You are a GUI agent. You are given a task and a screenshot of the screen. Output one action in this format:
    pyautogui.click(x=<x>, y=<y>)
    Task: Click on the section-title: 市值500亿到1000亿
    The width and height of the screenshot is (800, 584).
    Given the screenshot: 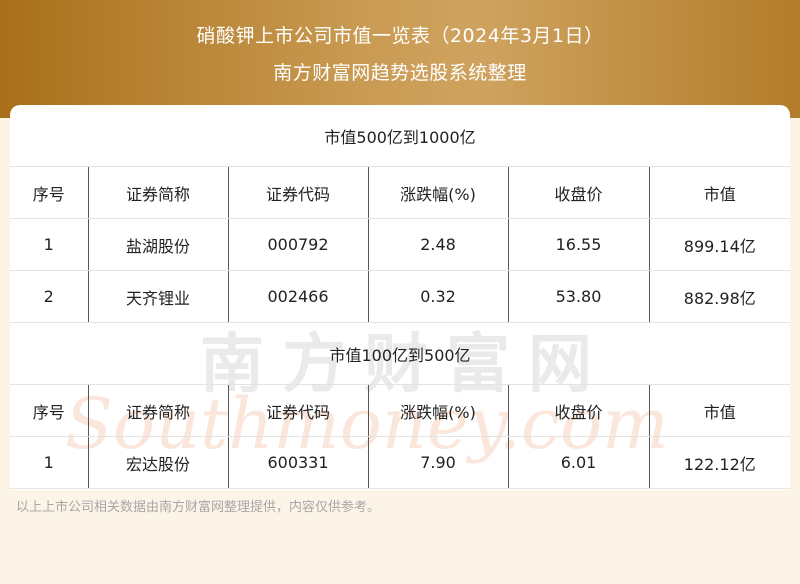 What is the action you would take?
    pyautogui.click(x=400, y=136)
    